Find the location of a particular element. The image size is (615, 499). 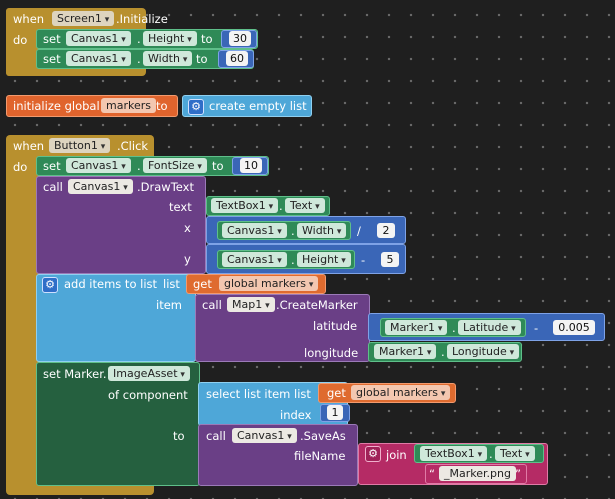

x-argument-label: x is located at coordinates (187, 228).